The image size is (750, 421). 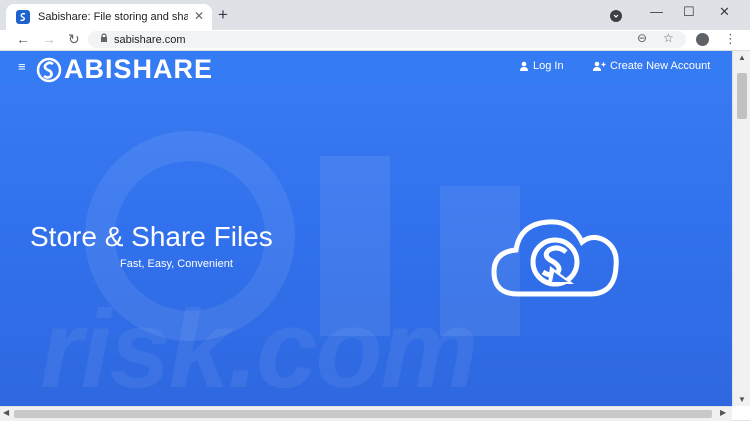 I want to click on brand-name: ABISHARE, so click(x=139, y=69).